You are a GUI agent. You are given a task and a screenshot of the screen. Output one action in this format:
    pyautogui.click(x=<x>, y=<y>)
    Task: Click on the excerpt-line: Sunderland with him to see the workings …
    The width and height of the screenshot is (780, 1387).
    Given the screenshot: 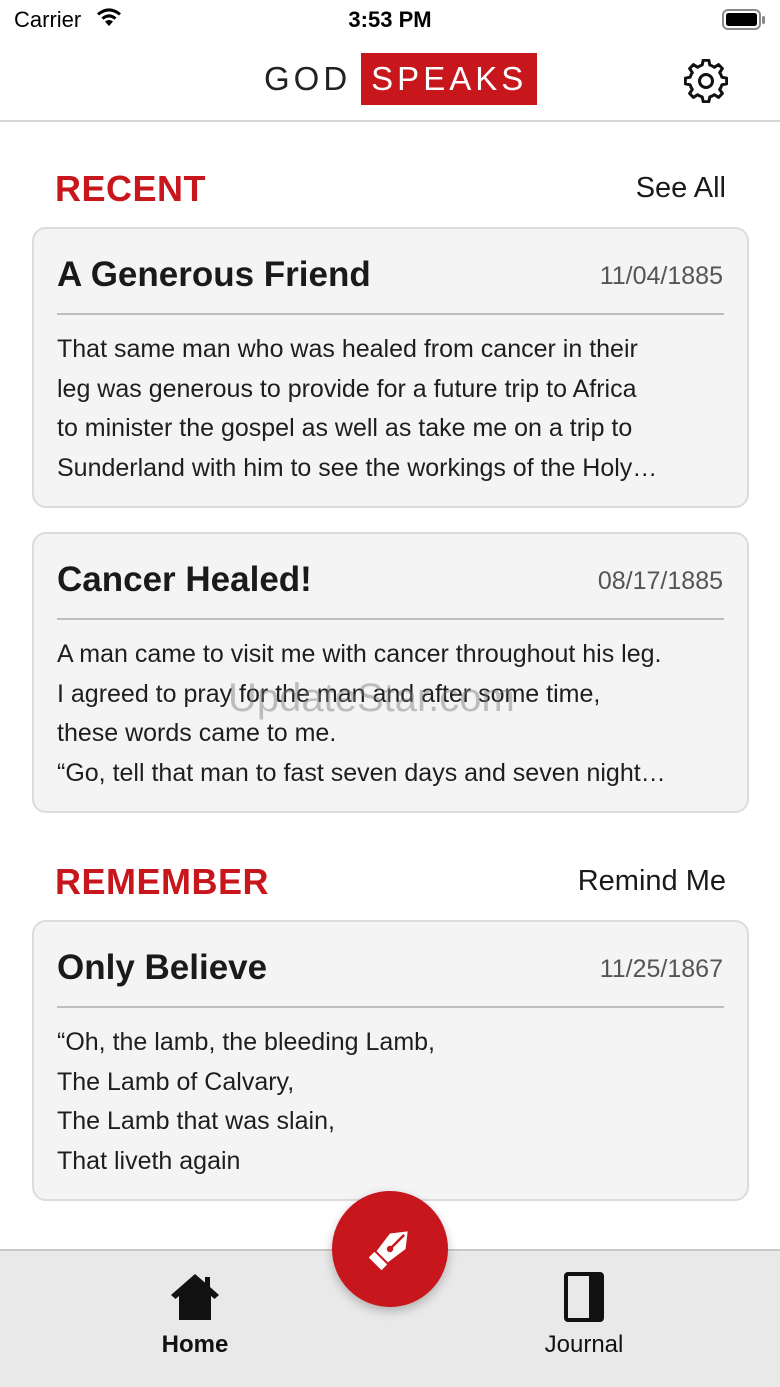 What is the action you would take?
    pyautogui.click(x=357, y=467)
    